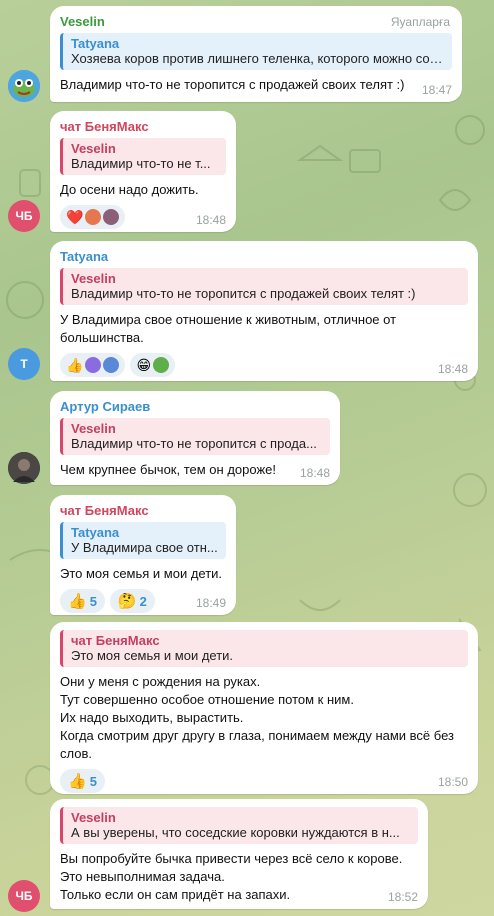 This screenshot has height=916, width=494. I want to click on reply-quote: чат БеняМакс Это моя семья и мои дети., so click(264, 648).